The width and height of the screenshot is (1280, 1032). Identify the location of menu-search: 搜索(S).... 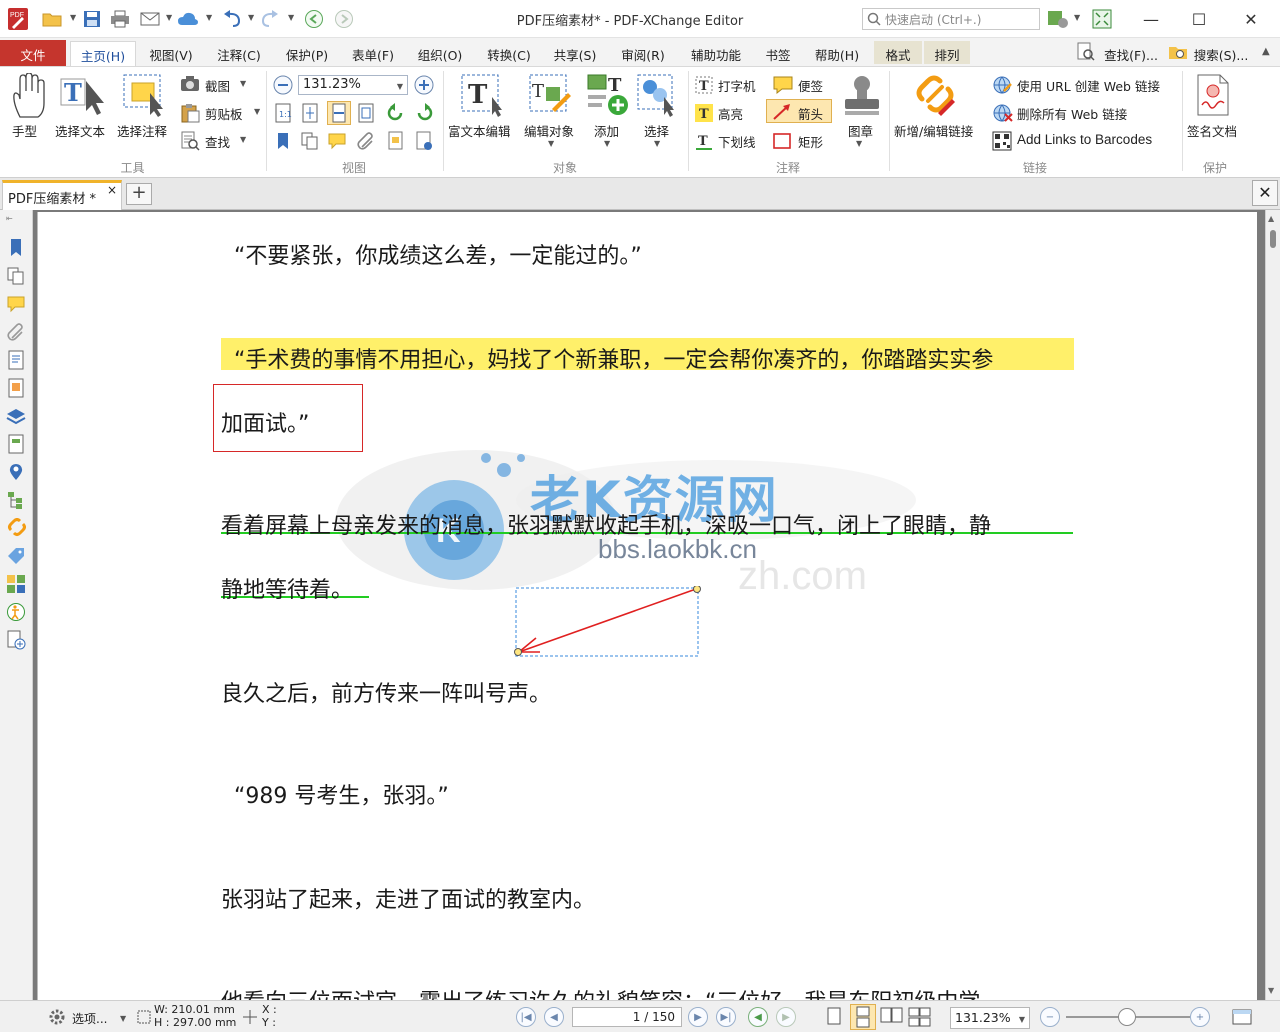
(1221, 52).